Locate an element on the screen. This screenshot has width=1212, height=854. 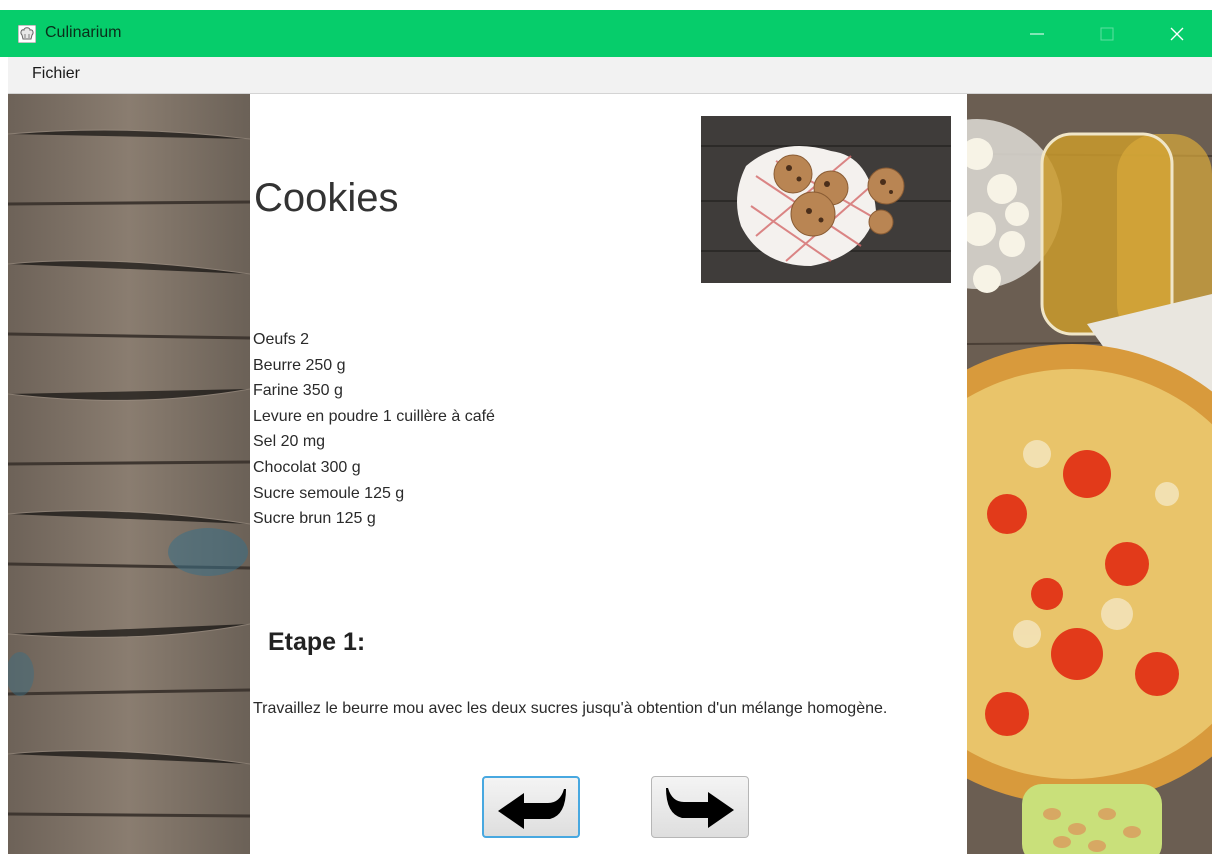
title-bar: Culinarium is located at coordinates (606, 33).